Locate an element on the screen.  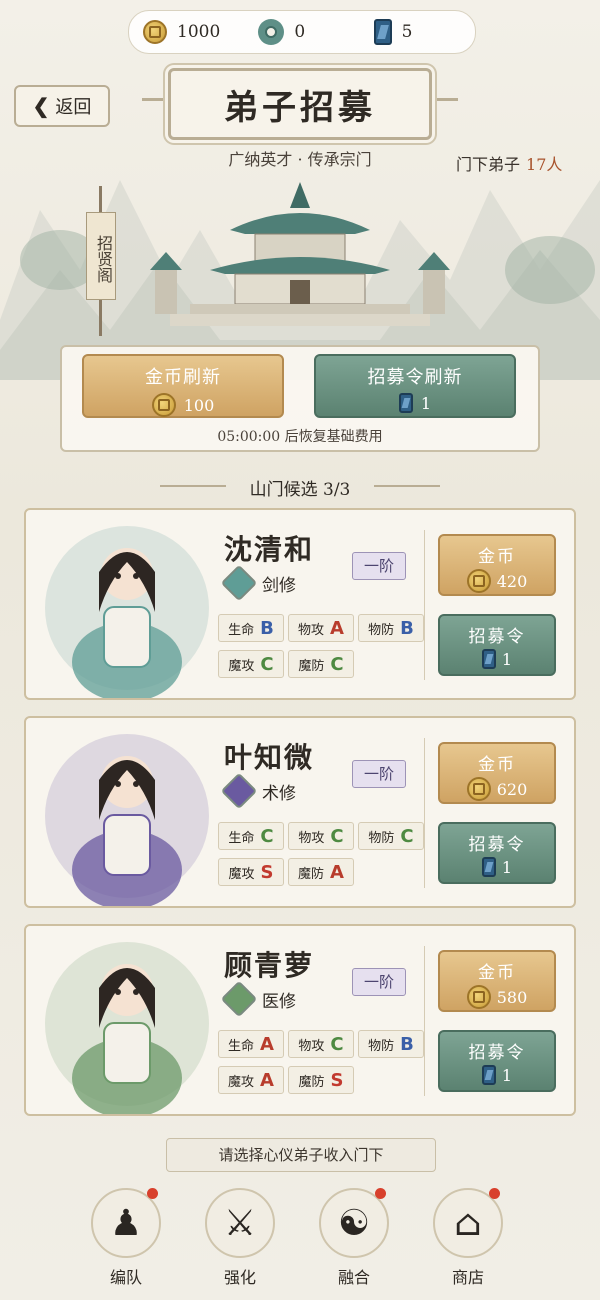
stat-matk: 魔攻 C is located at coordinates (251, 664).